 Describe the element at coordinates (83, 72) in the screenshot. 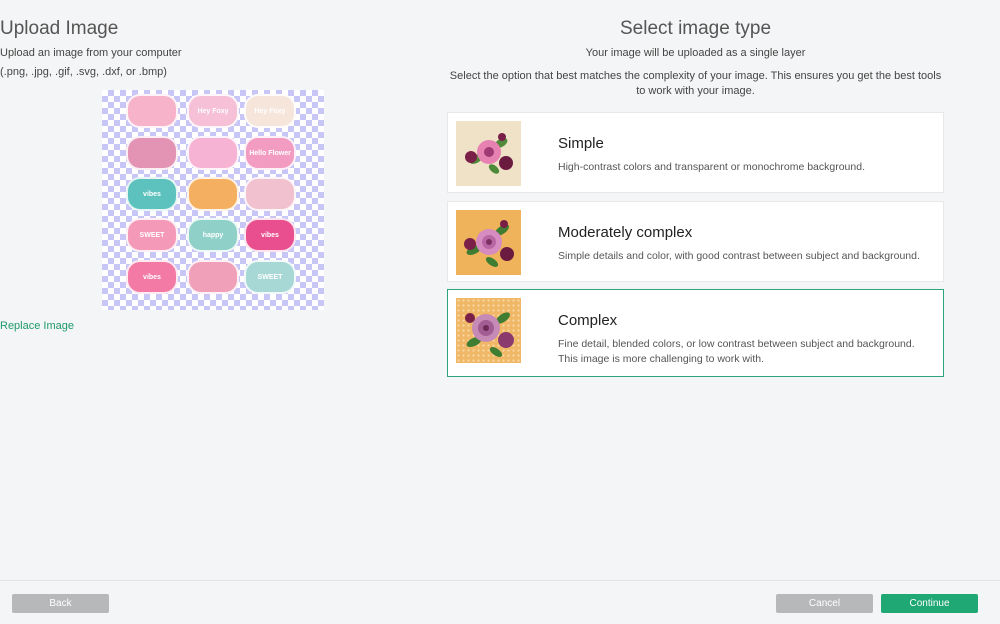

I see `upload-formats: (.png, .jpg, .gif, .svg, .dxf, or .bmp)` at that location.